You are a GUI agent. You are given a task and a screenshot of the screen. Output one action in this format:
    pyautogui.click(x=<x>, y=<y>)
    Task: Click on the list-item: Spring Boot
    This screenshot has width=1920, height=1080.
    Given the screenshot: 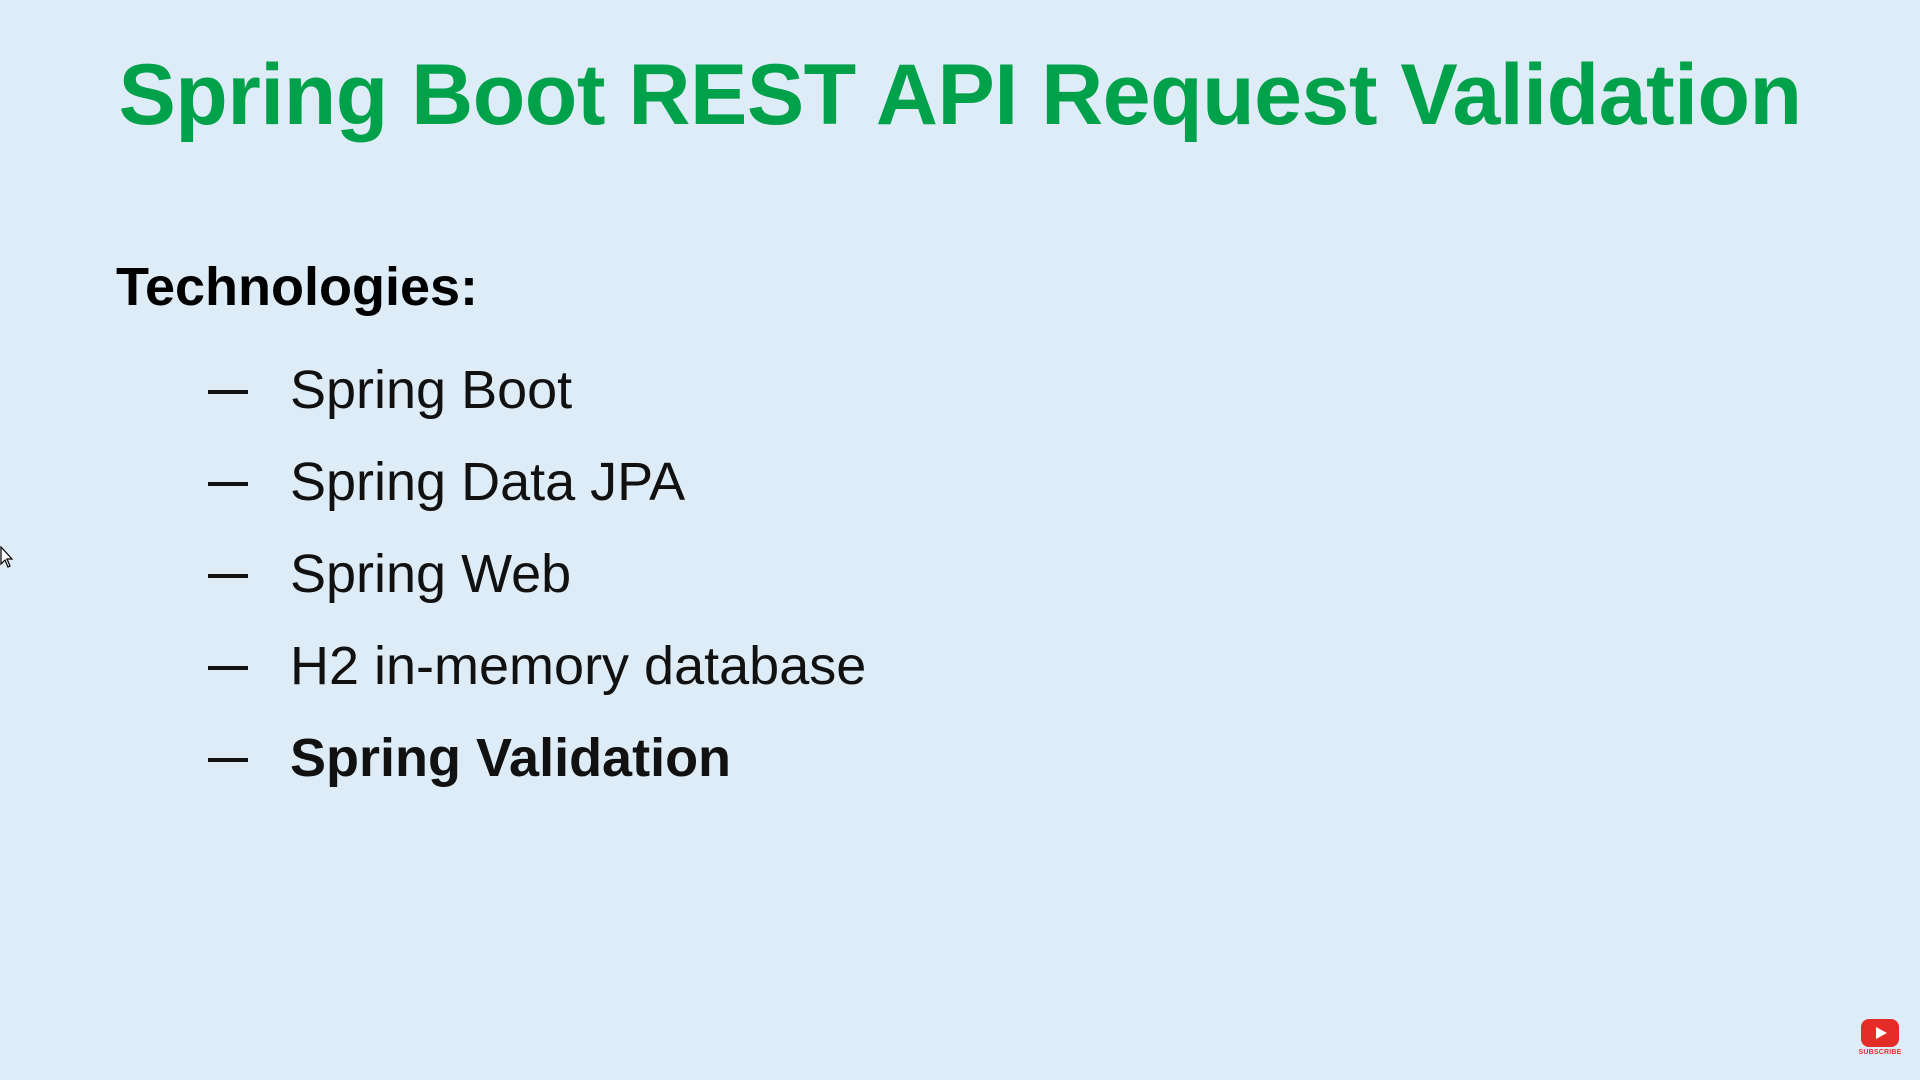 What is the action you would take?
    pyautogui.click(x=537, y=390)
    